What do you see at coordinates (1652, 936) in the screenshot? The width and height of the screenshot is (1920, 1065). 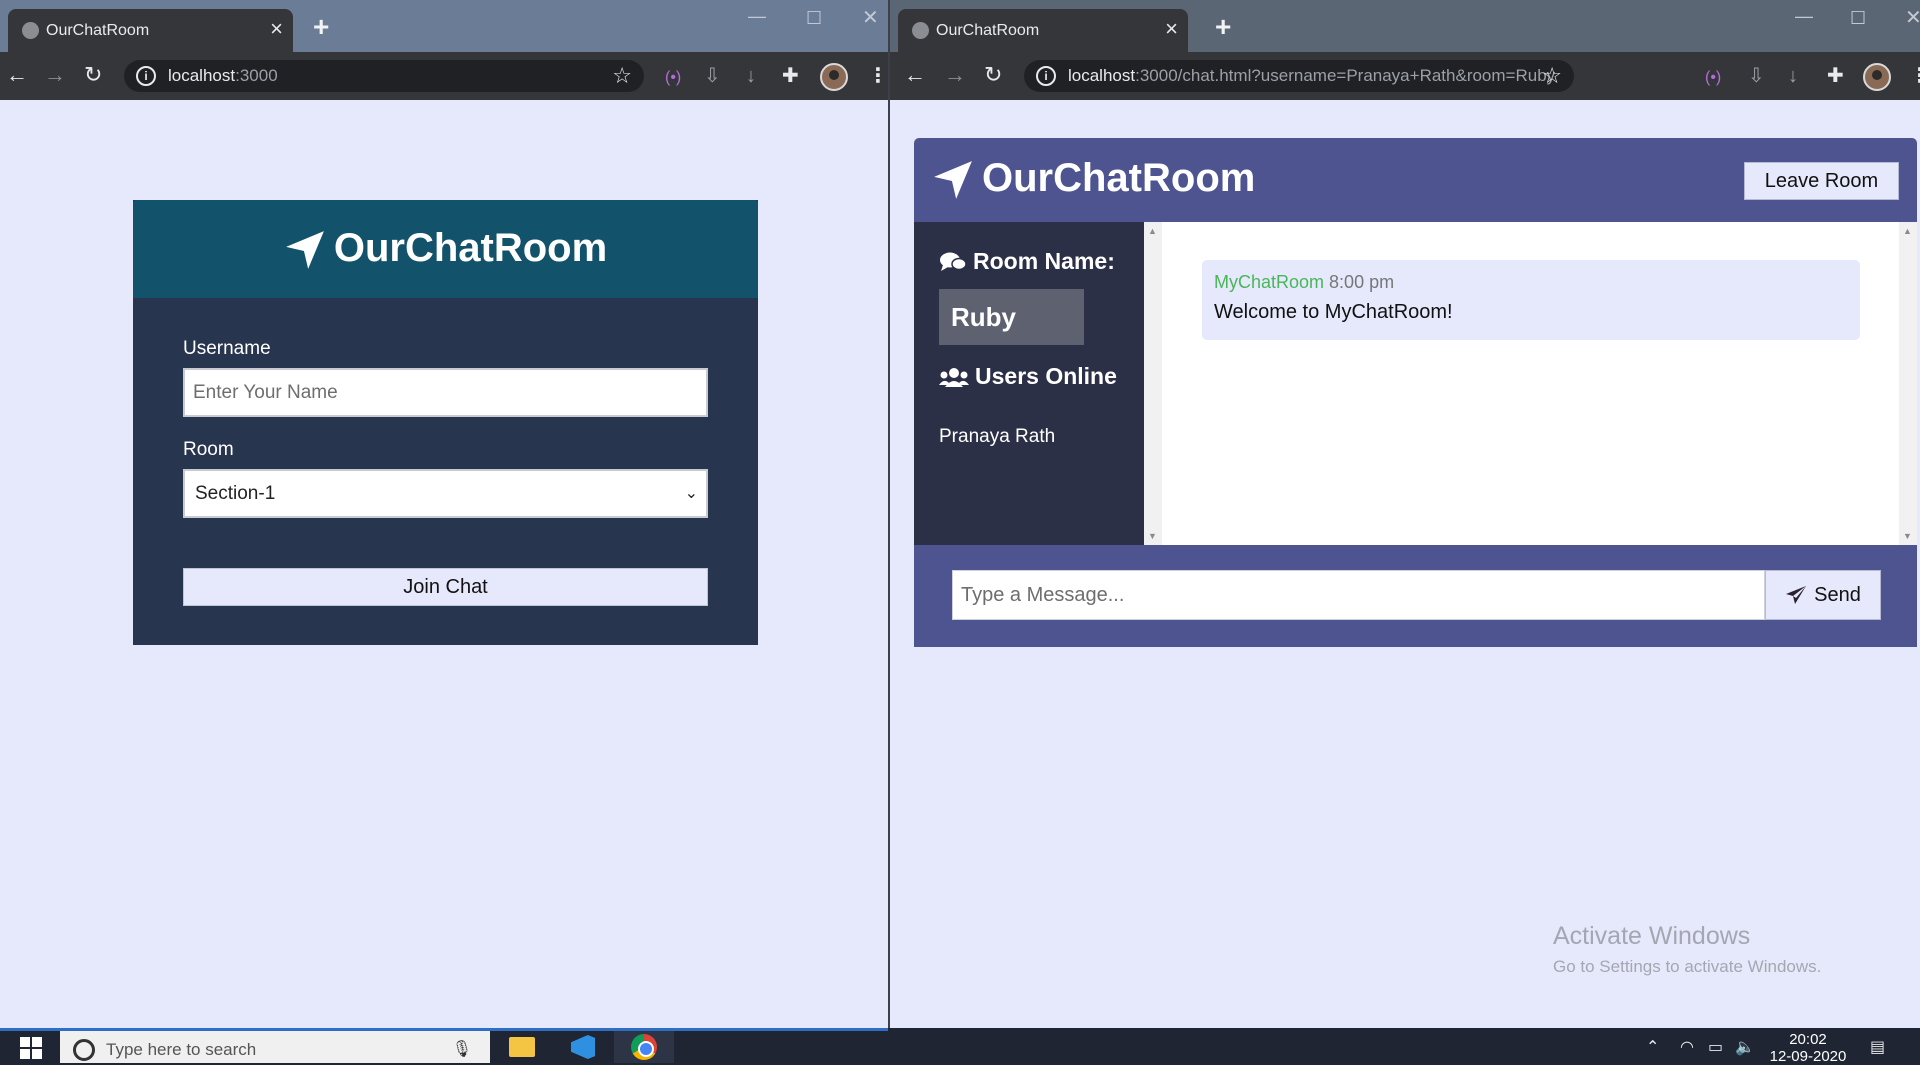 I see `watermark-title: Activate Windows` at bounding box center [1652, 936].